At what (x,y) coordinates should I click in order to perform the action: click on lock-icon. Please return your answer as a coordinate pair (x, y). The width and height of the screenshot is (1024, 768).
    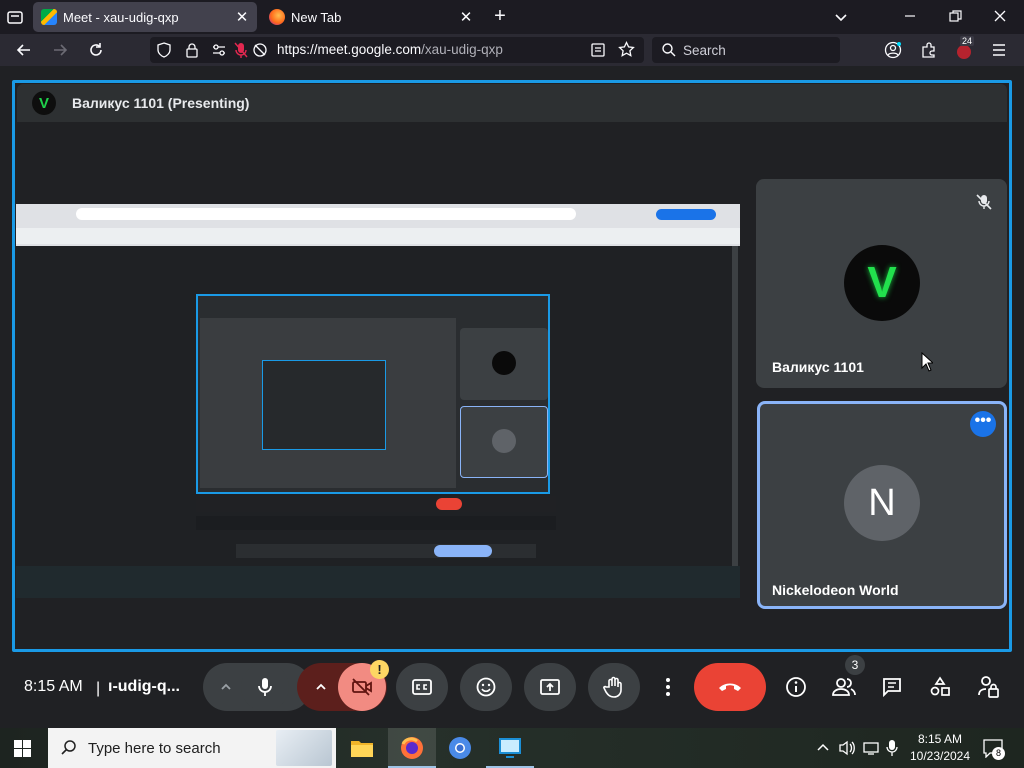
    Looking at the image, I should click on (192, 52).